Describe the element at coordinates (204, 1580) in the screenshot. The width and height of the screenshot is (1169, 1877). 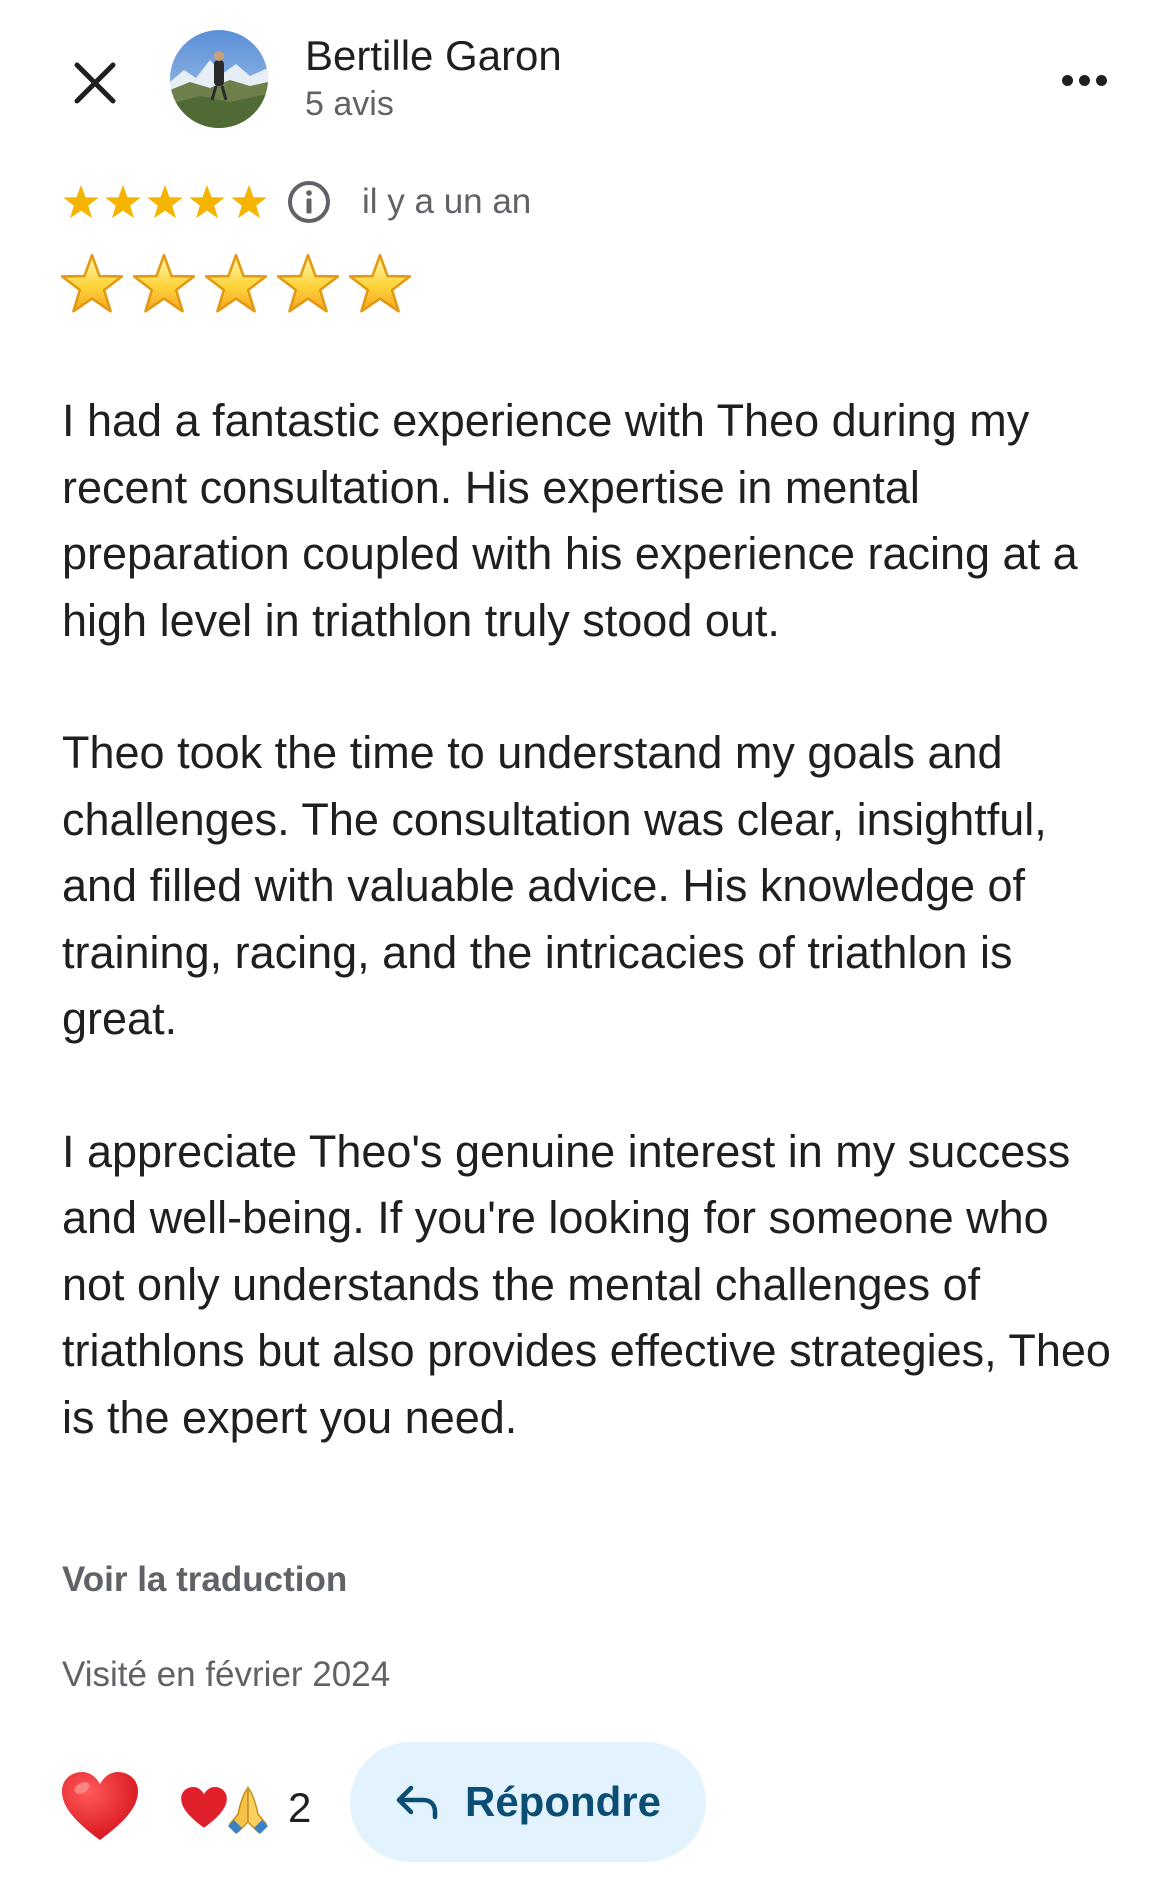
I see `see-translation-link: Voir la traduction` at that location.